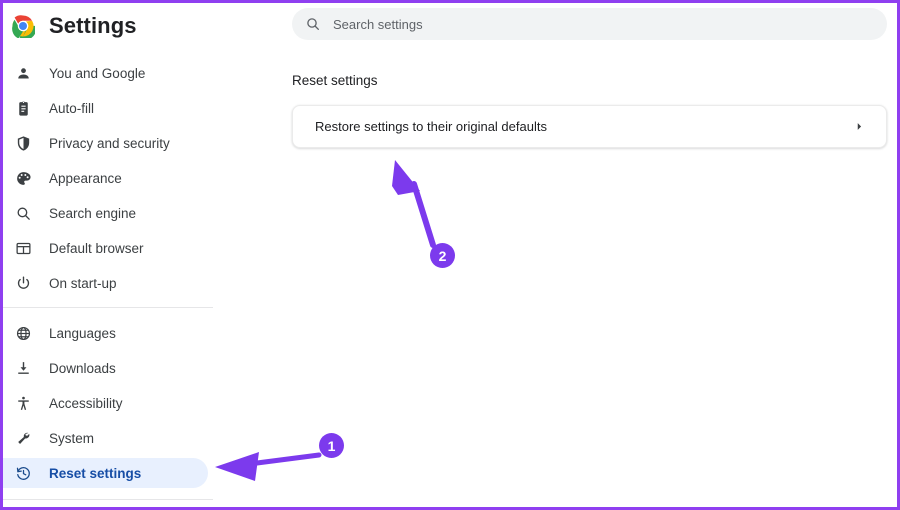  I want to click on person-icon, so click(23, 73).